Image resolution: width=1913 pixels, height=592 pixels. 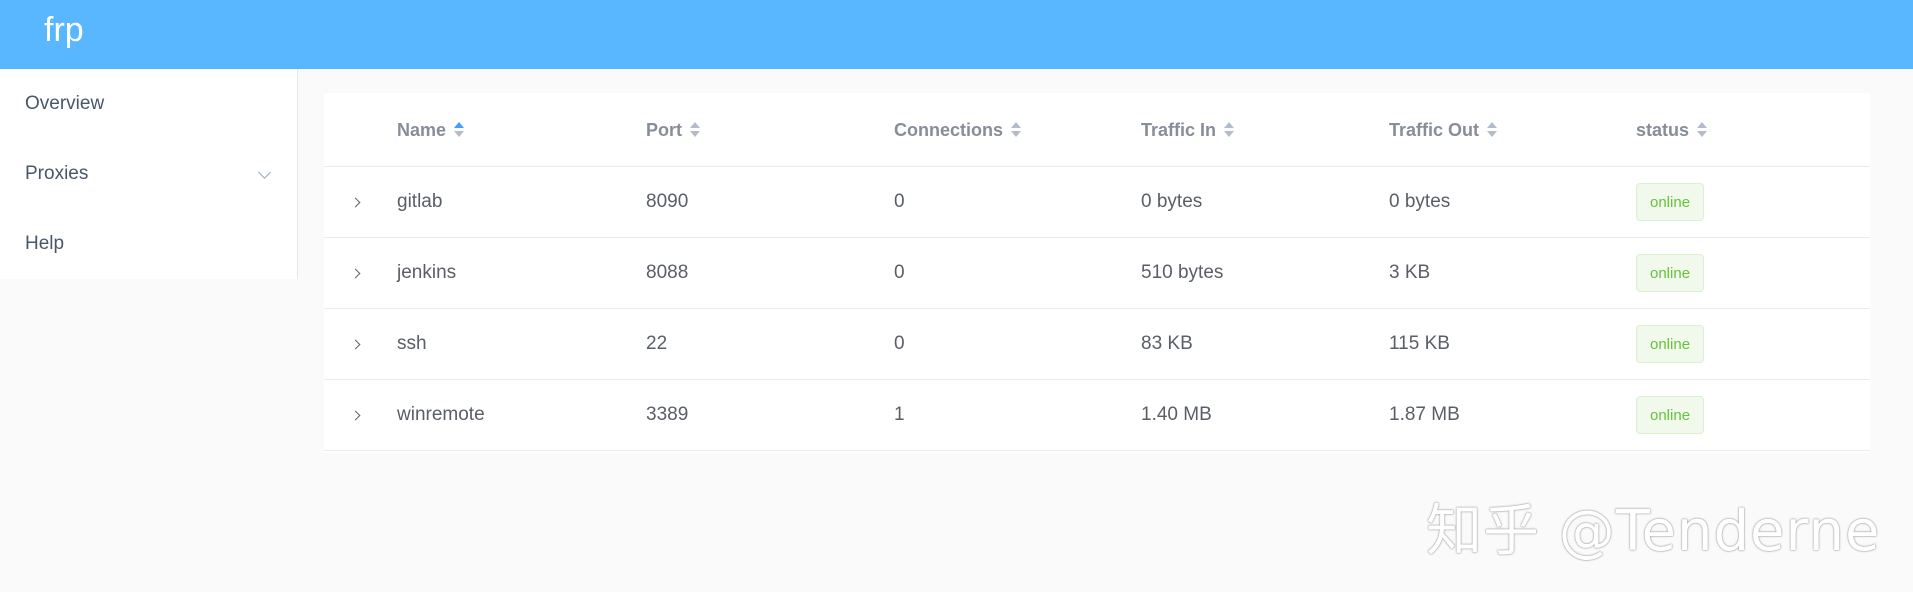 What do you see at coordinates (431, 130) in the screenshot?
I see `column-header-name: Name` at bounding box center [431, 130].